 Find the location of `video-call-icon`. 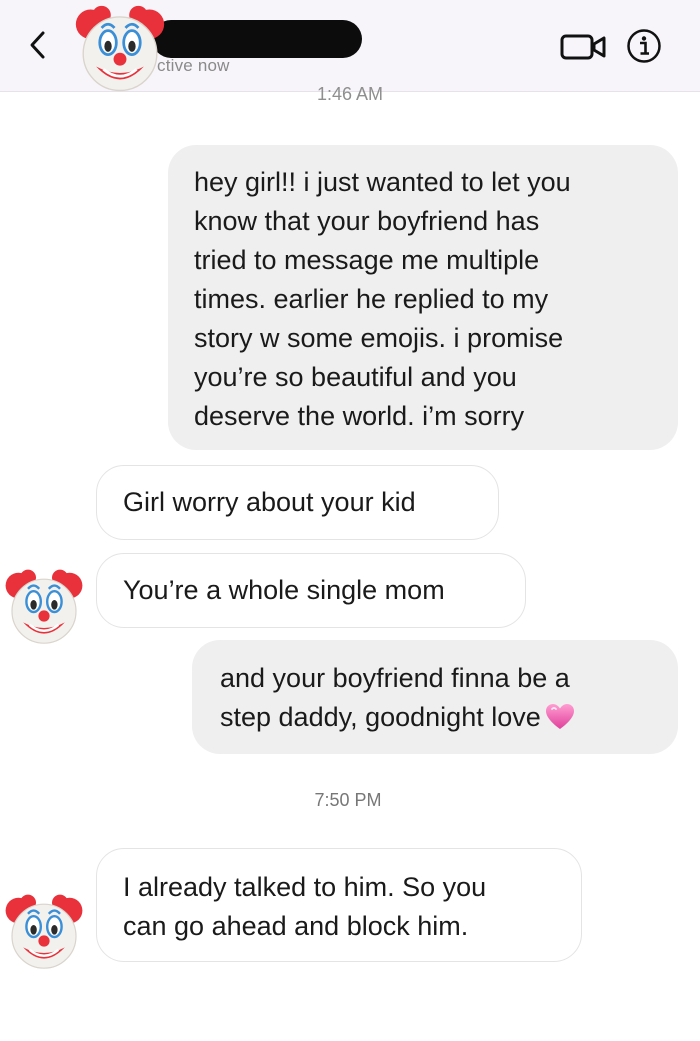

video-call-icon is located at coordinates (584, 47).